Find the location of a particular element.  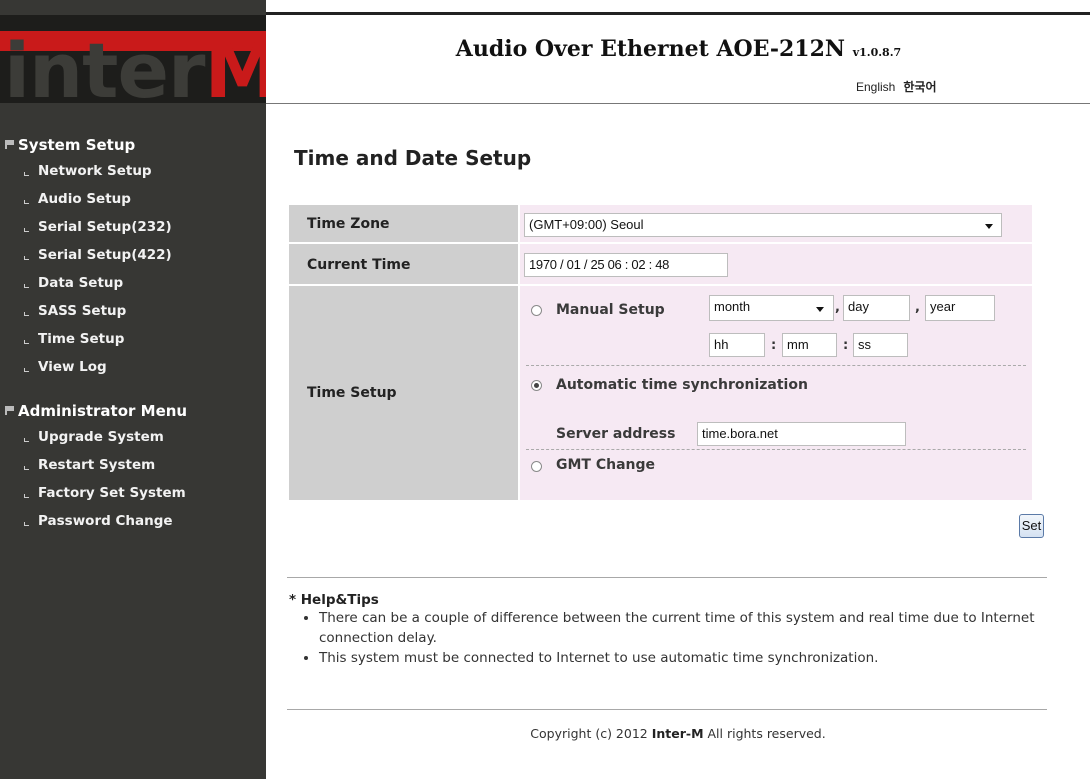

lang-korean-link: 한국어 is located at coordinates (919, 87).